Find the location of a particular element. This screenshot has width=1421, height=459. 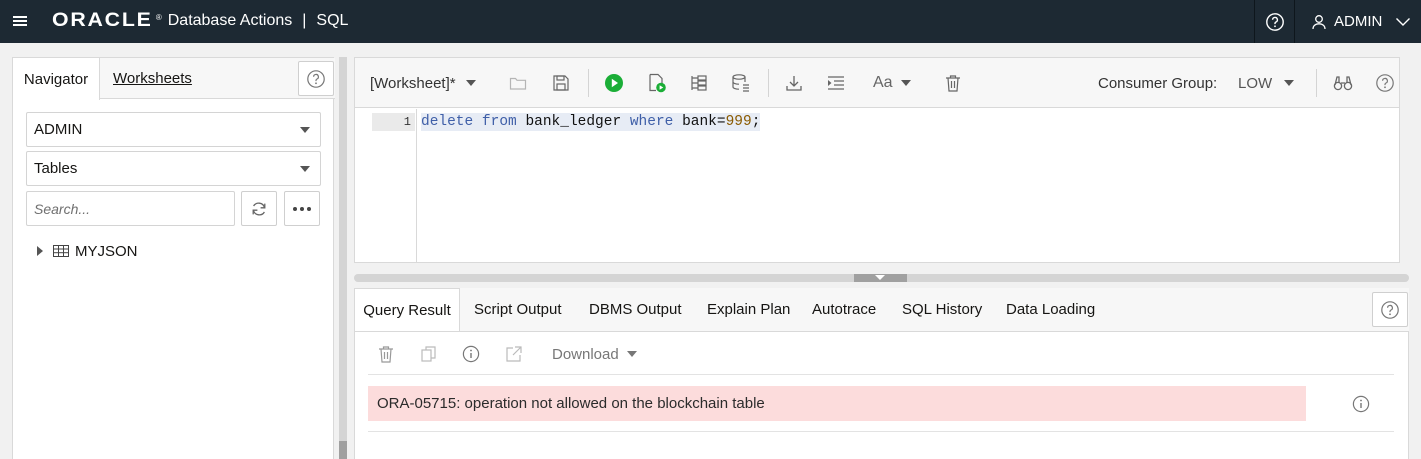

download-dropdown: Download is located at coordinates (594, 354).